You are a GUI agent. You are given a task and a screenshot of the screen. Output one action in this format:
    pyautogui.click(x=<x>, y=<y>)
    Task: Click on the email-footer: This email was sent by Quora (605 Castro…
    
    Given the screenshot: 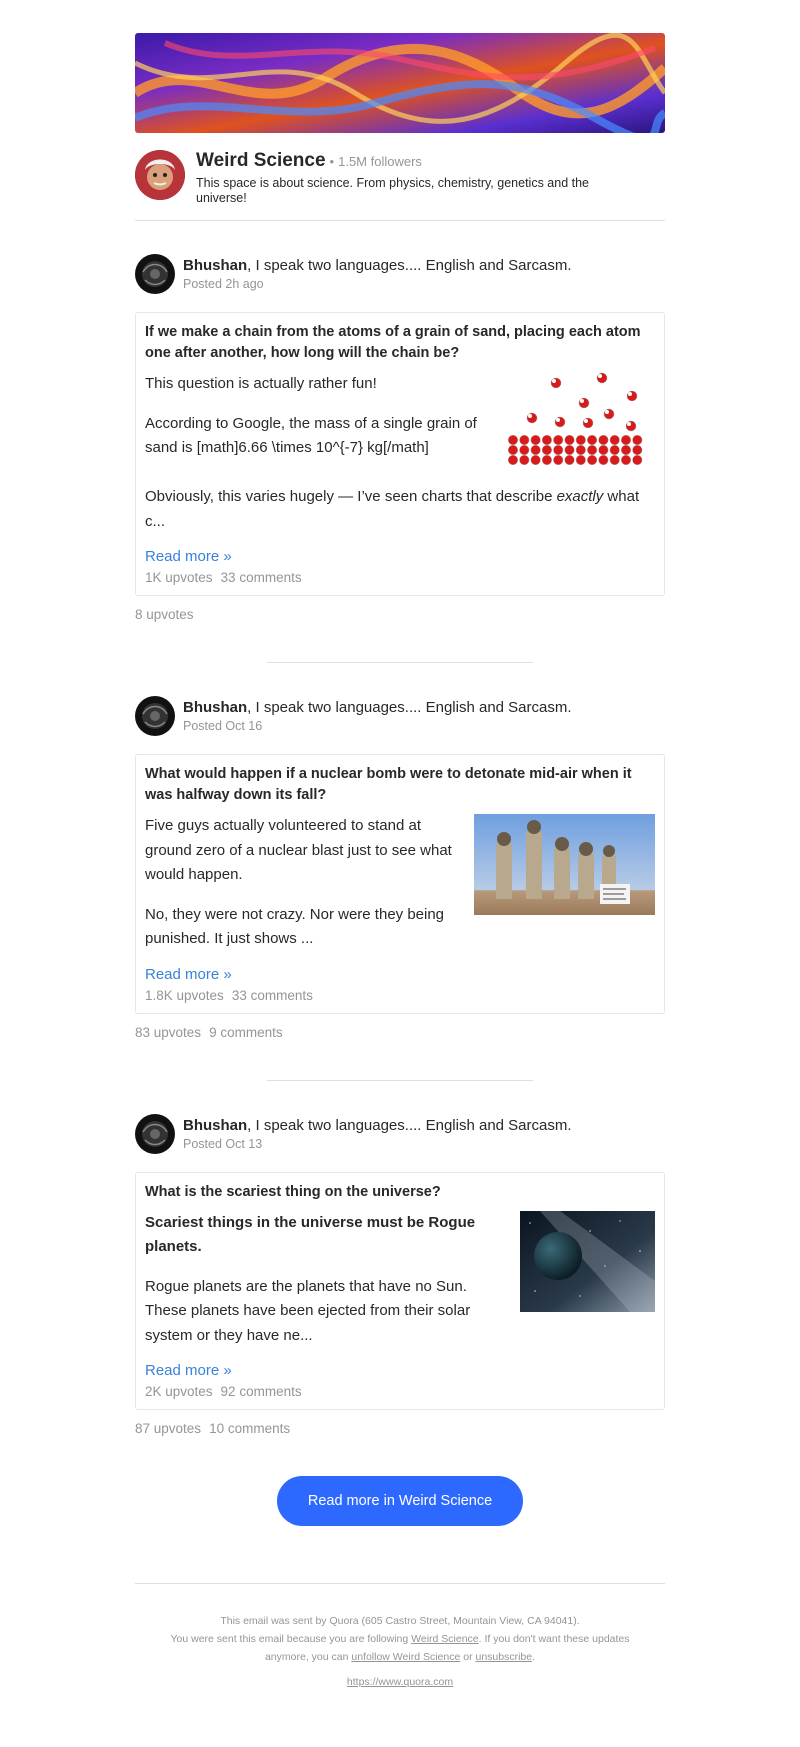 What is the action you would take?
    pyautogui.click(x=400, y=1651)
    